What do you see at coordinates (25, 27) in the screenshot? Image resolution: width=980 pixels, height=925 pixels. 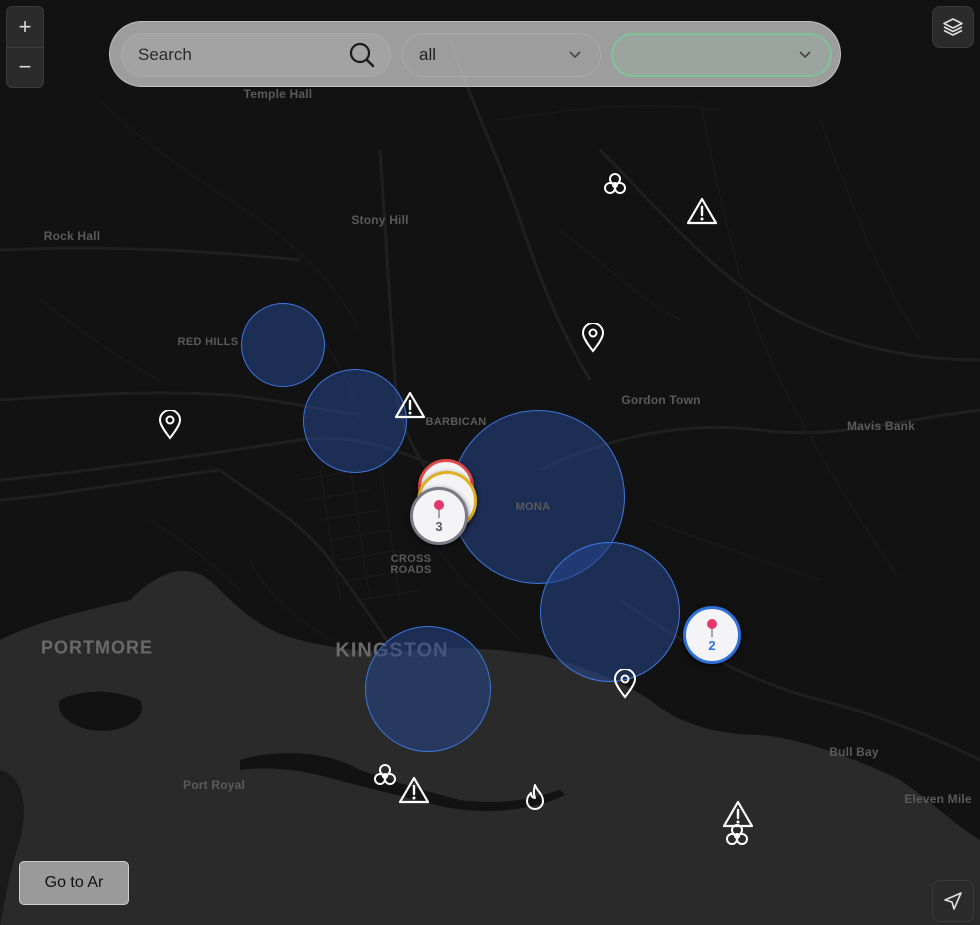 I see `zoom-in-button: +` at bounding box center [25, 27].